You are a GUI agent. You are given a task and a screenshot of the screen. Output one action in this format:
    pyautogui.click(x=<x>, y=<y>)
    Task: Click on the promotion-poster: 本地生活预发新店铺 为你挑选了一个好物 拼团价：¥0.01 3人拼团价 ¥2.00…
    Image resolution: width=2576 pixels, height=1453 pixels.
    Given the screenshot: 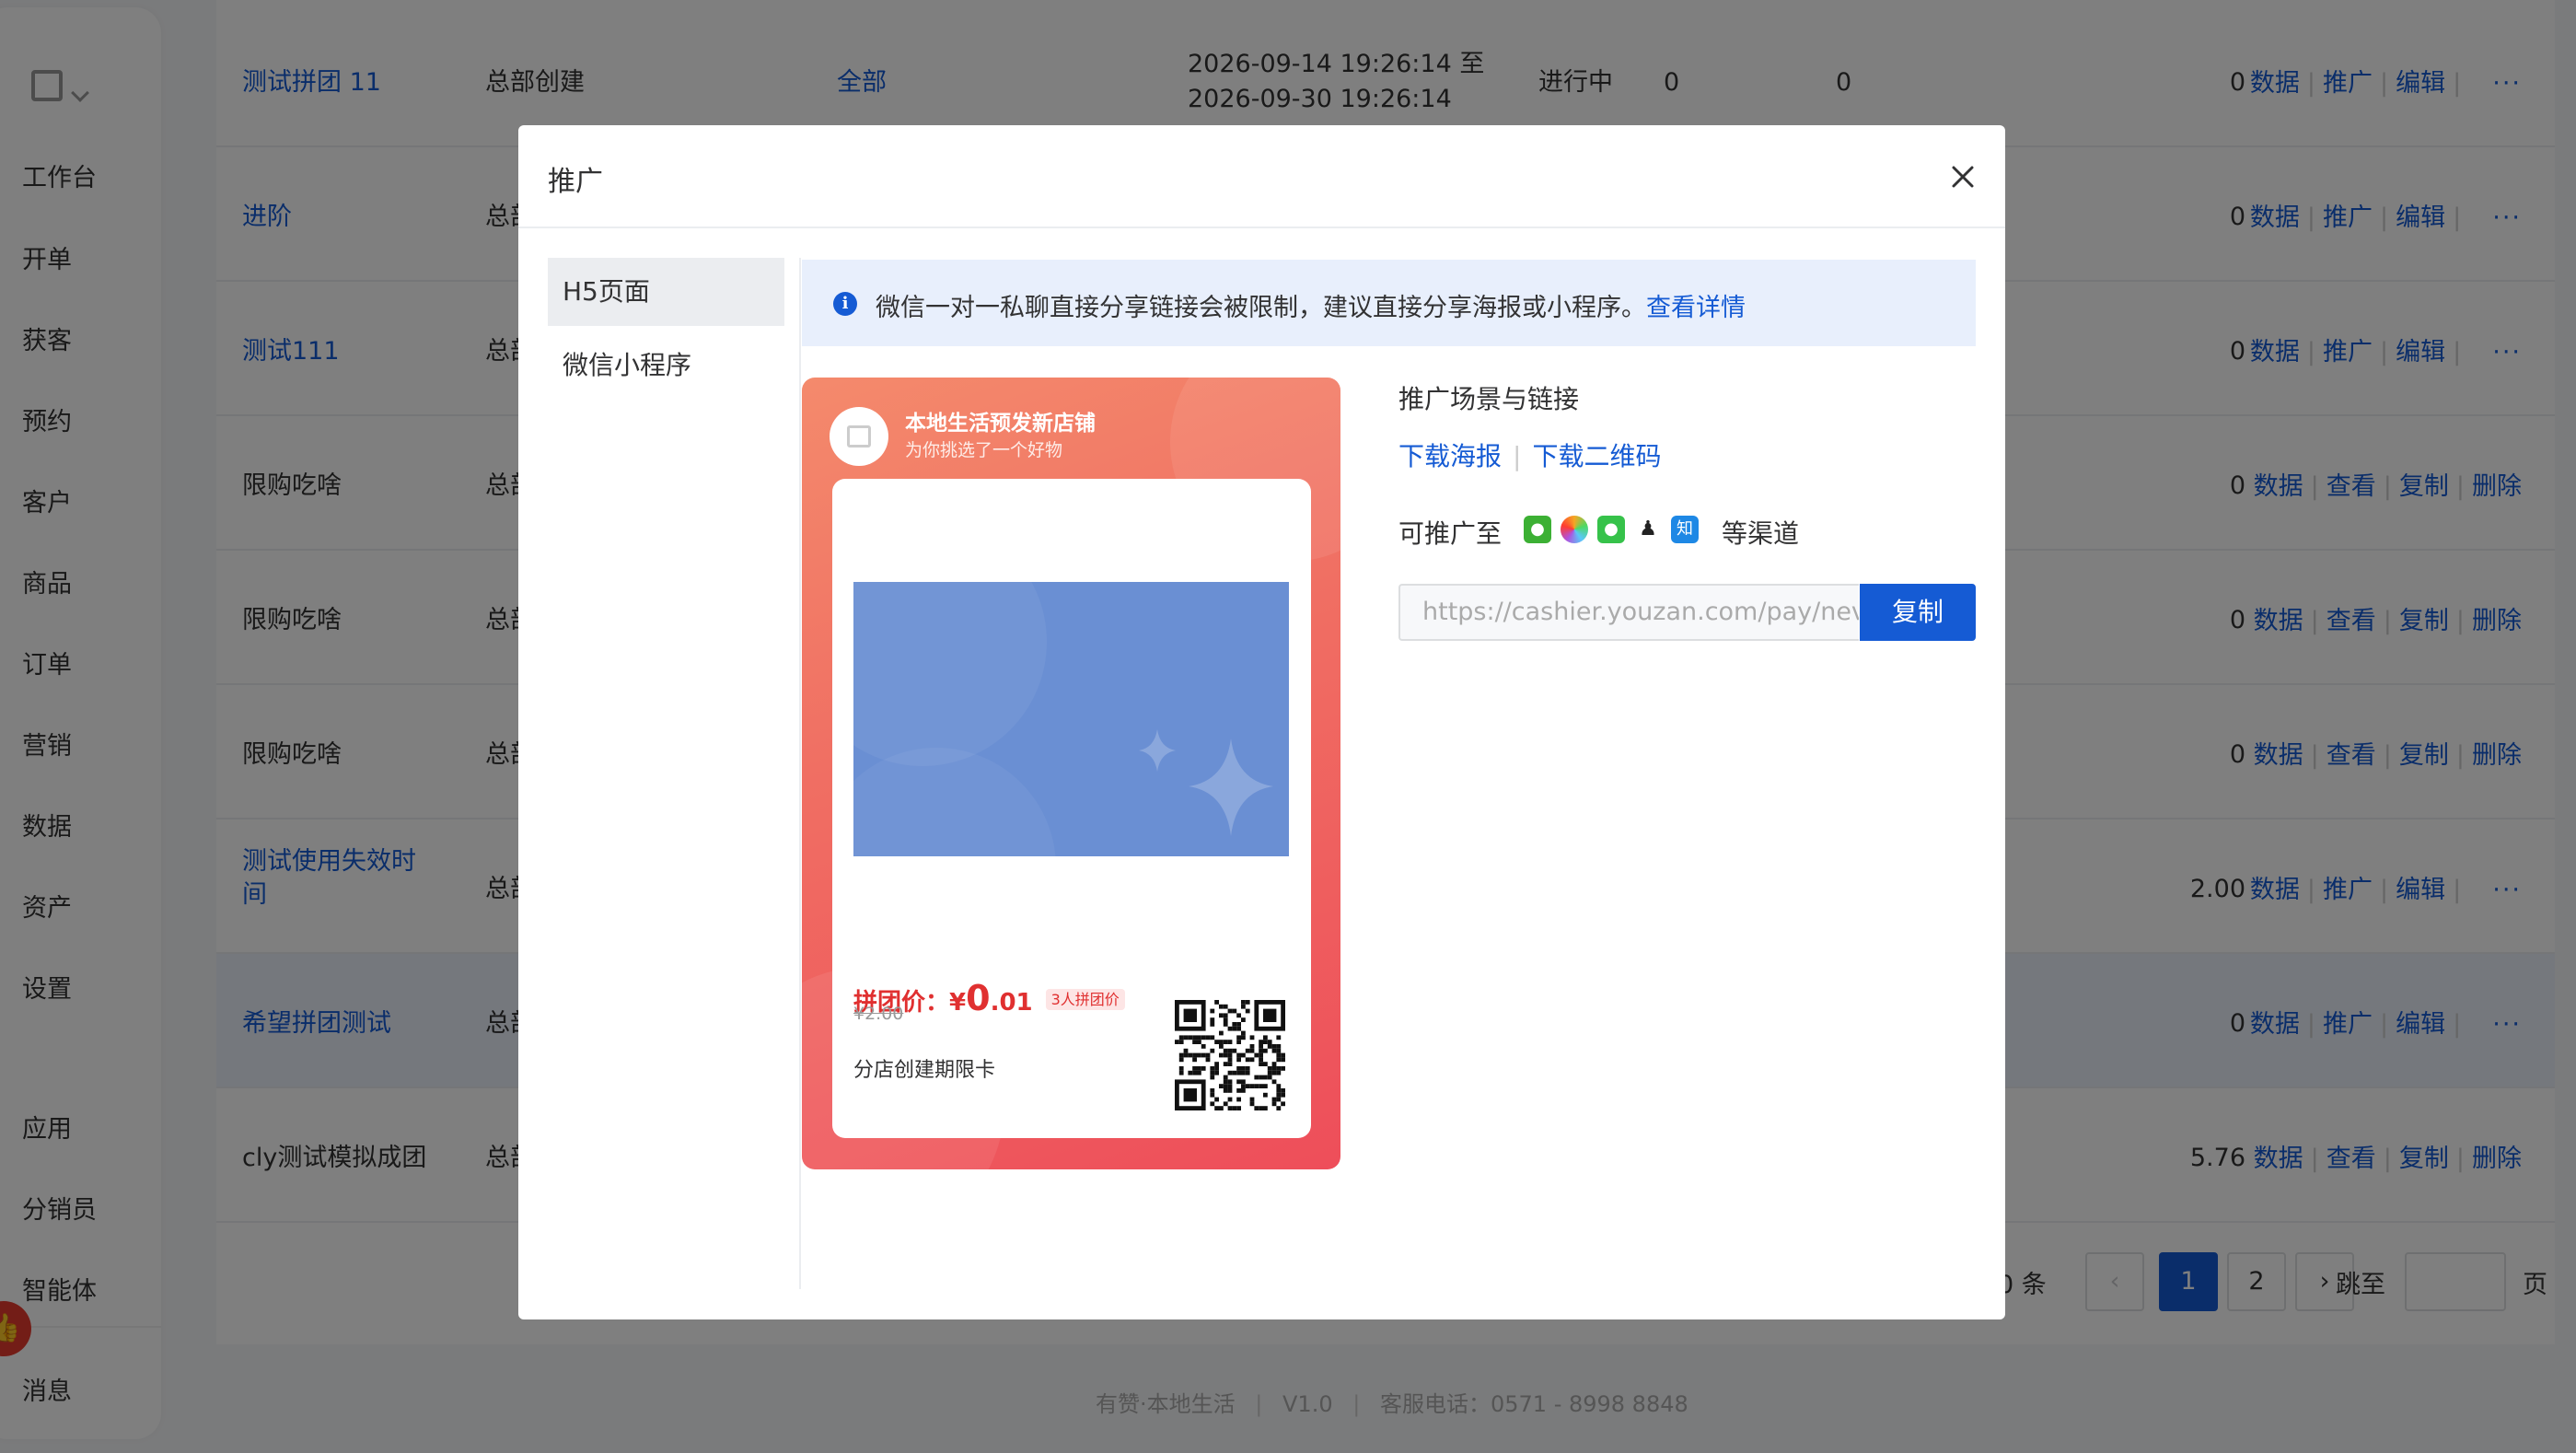 What is the action you would take?
    pyautogui.click(x=1071, y=773)
    